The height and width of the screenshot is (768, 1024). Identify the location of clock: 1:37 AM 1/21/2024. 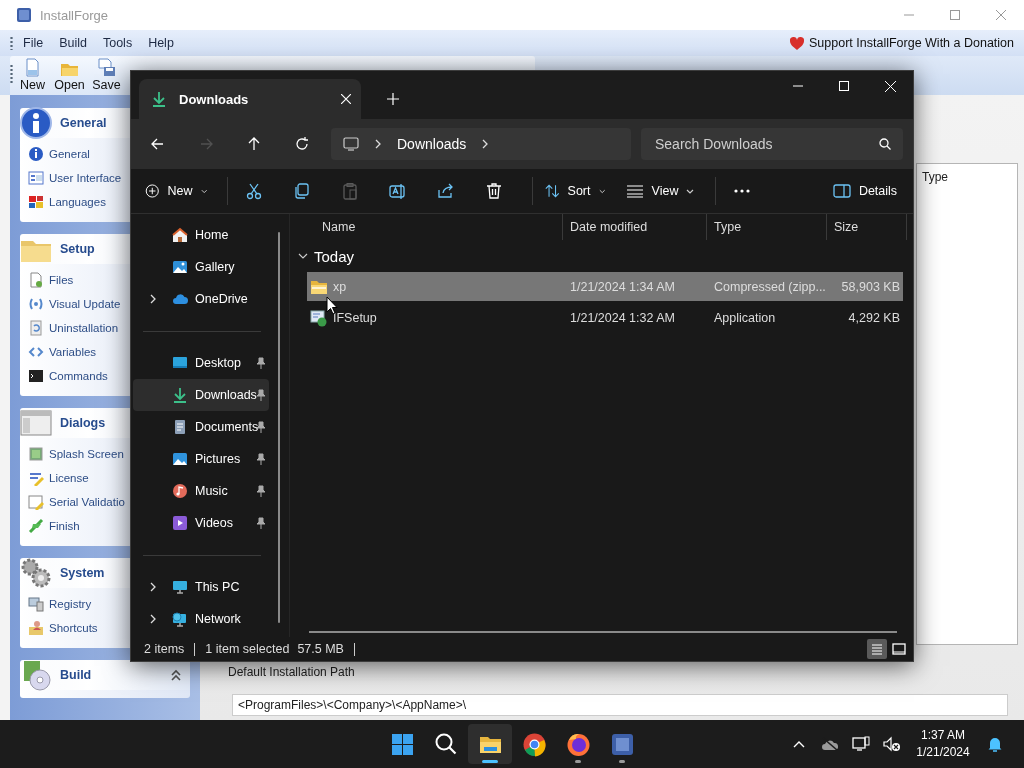
(943, 744).